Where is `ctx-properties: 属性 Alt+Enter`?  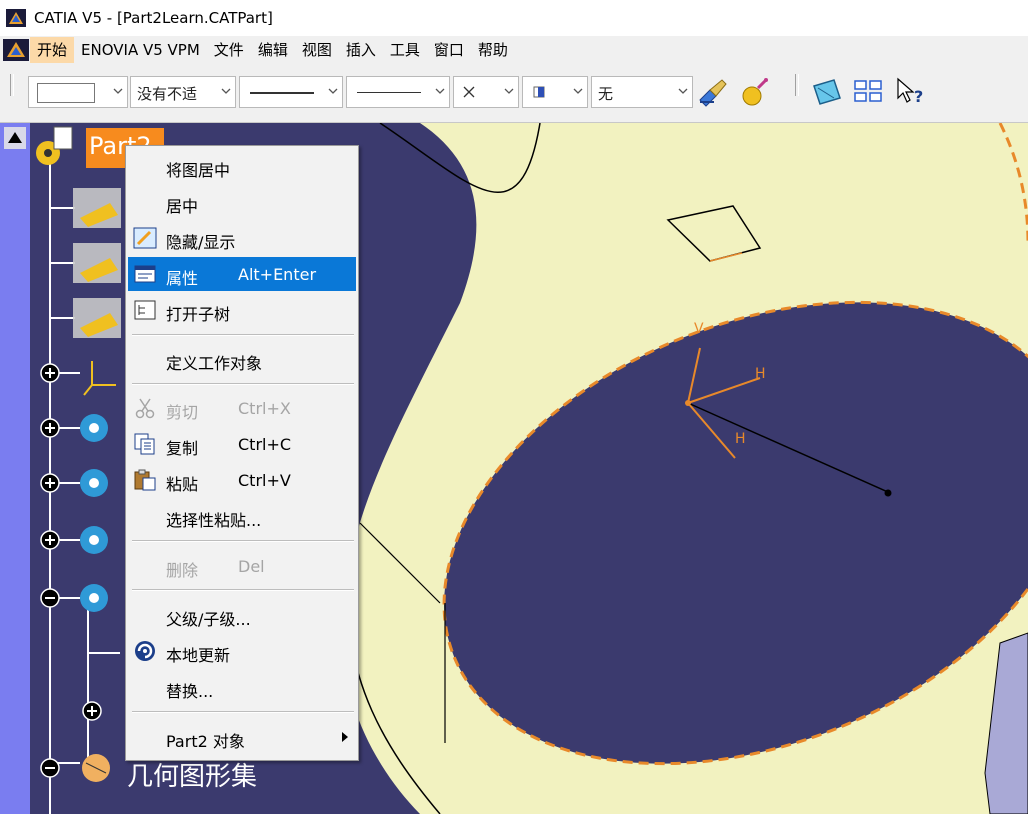
ctx-properties: 属性 Alt+Enter is located at coordinates (242, 274).